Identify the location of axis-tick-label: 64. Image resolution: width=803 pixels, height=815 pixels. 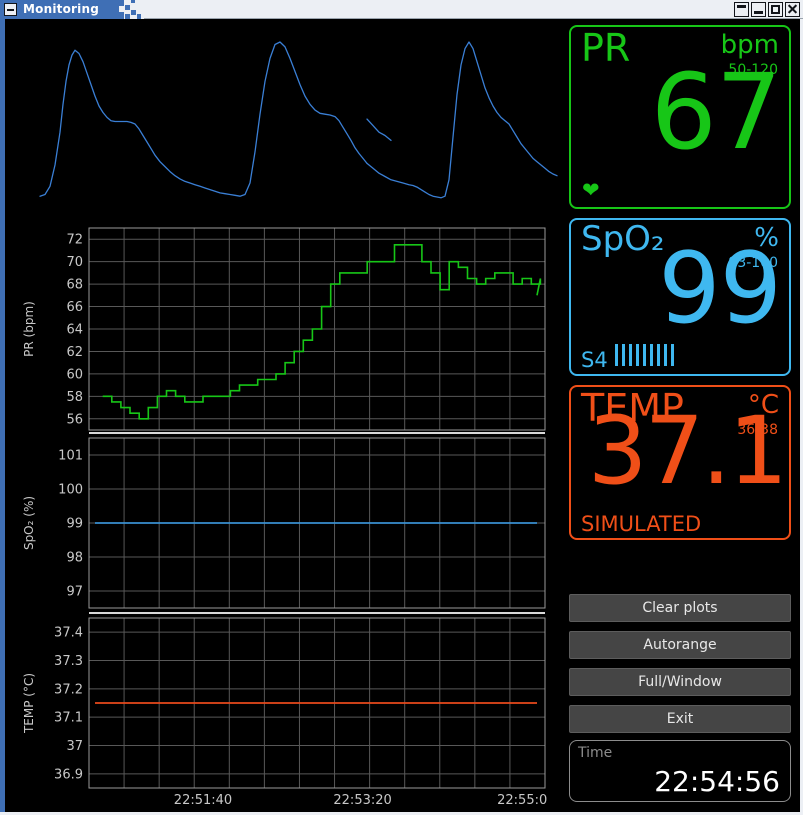
(74, 330).